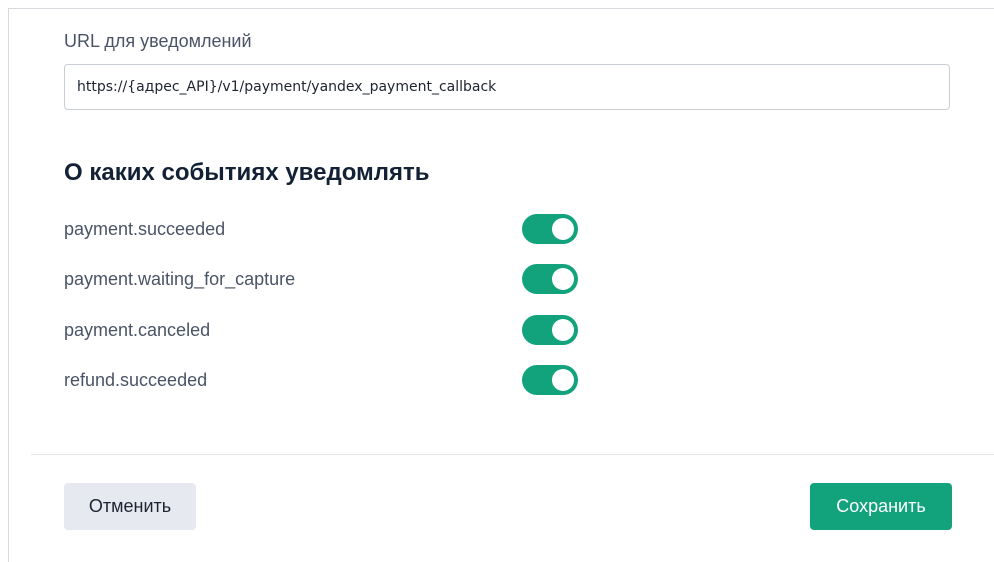 The image size is (994, 562). I want to click on events-section-title: О каких событиях уведомлять, so click(247, 172).